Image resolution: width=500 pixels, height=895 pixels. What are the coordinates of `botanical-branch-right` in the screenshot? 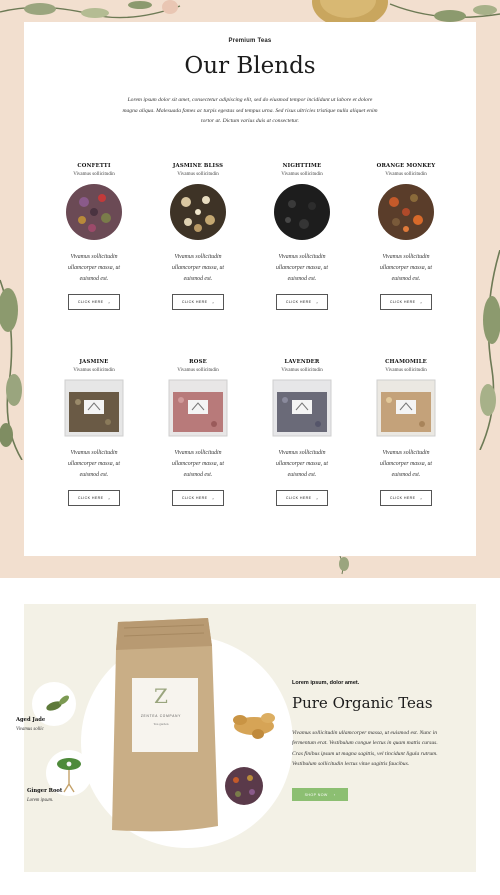 It's located at (489, 350).